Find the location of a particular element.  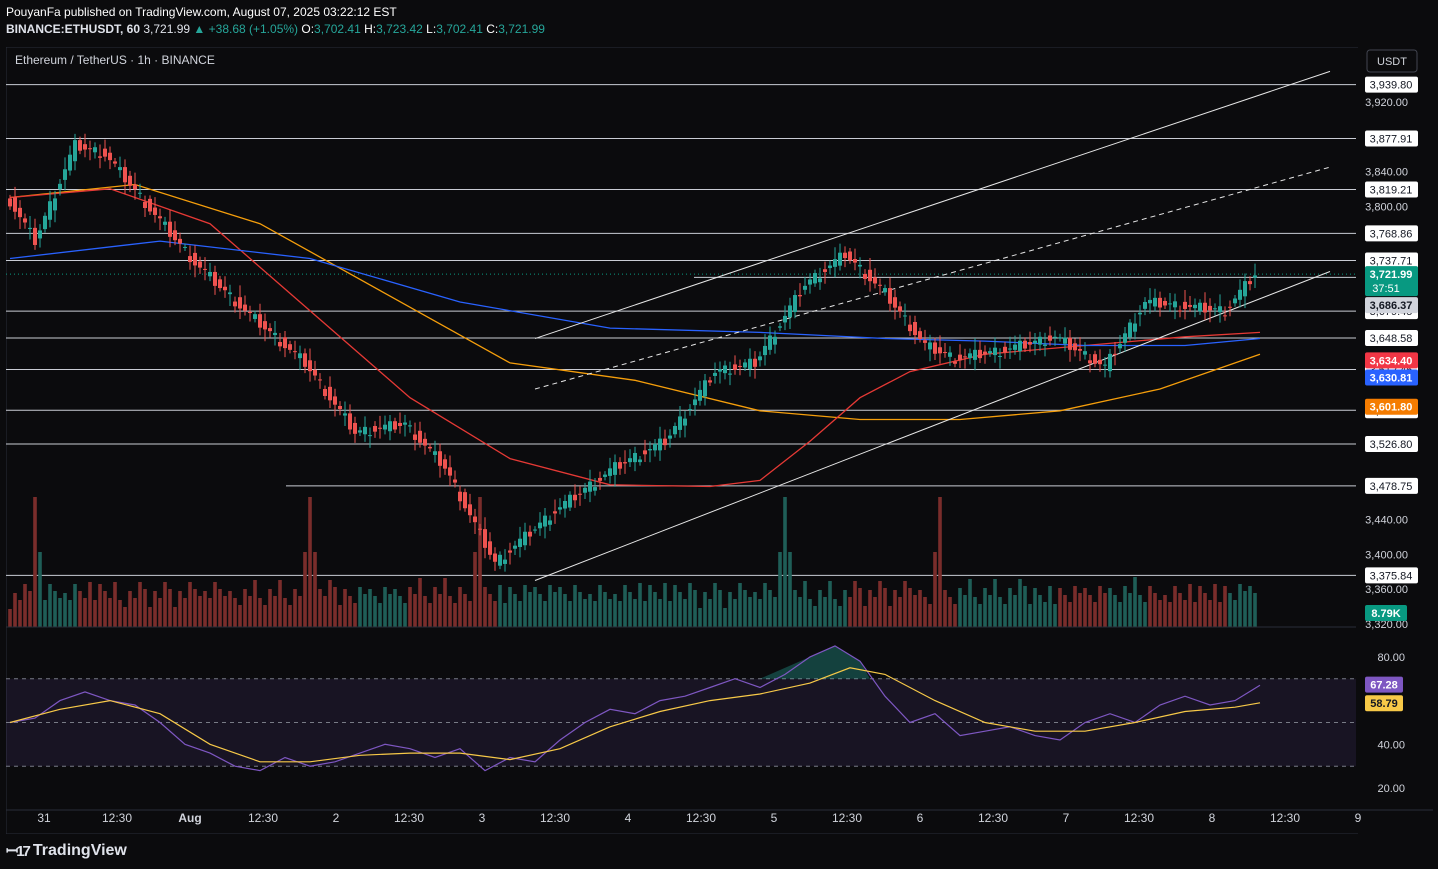

level-badge-label: 3,768.86 is located at coordinates (1391, 234).